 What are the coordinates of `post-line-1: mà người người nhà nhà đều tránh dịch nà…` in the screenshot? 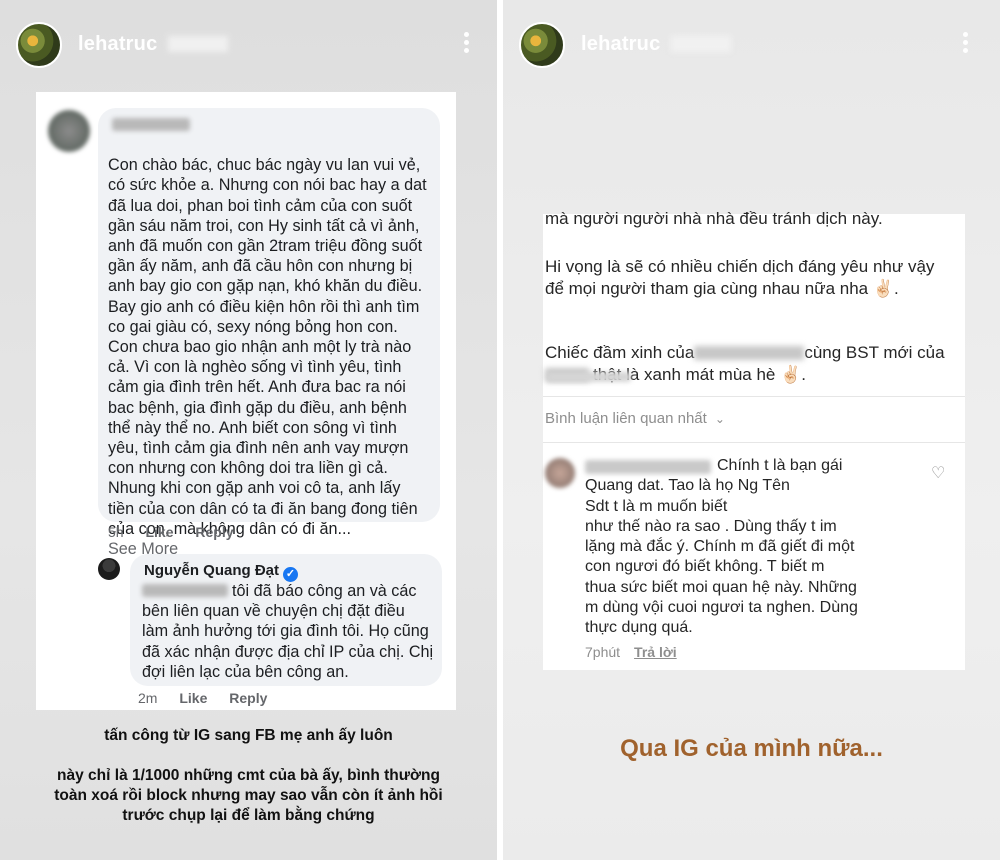 It's located at (714, 218).